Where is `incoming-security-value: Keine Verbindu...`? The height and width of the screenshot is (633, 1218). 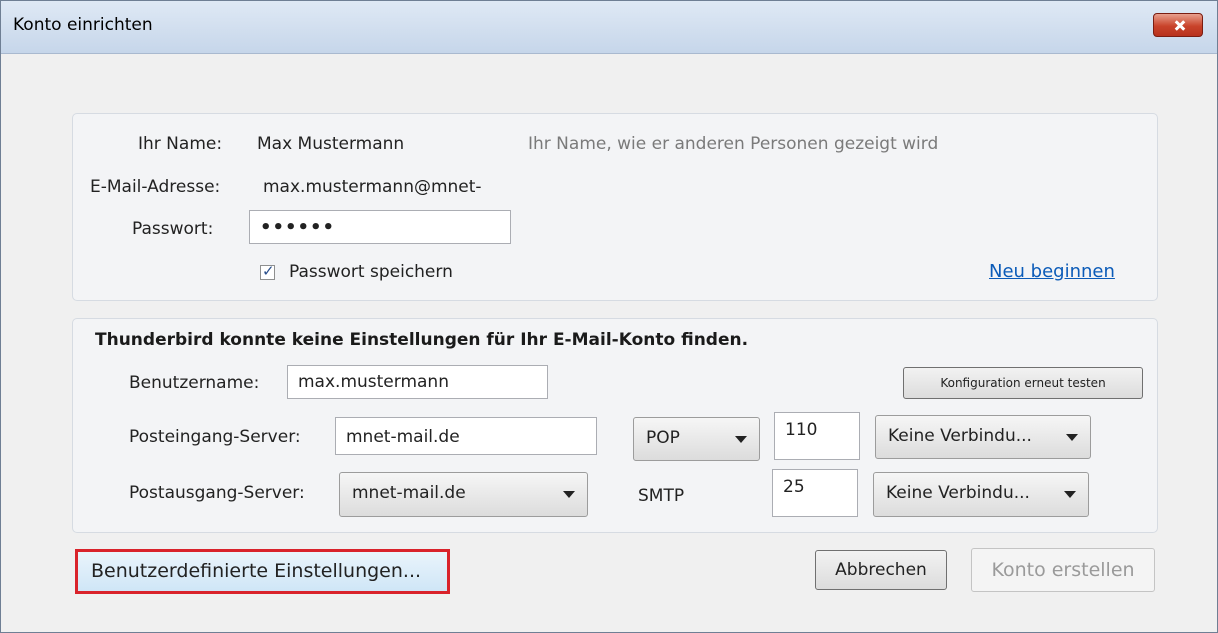
incoming-security-value: Keine Verbindu... is located at coordinates (960, 436).